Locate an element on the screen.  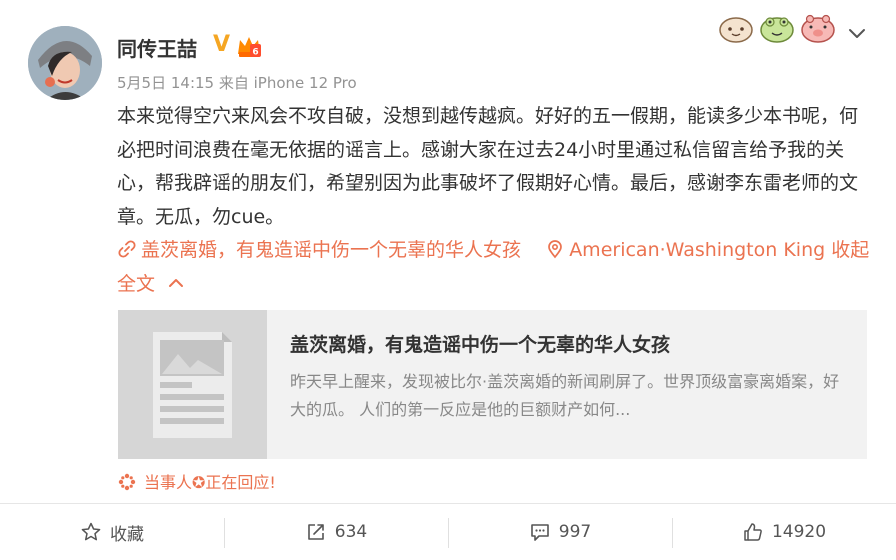
notice-text: 当事人✪正在回应! is located at coordinates (210, 482).